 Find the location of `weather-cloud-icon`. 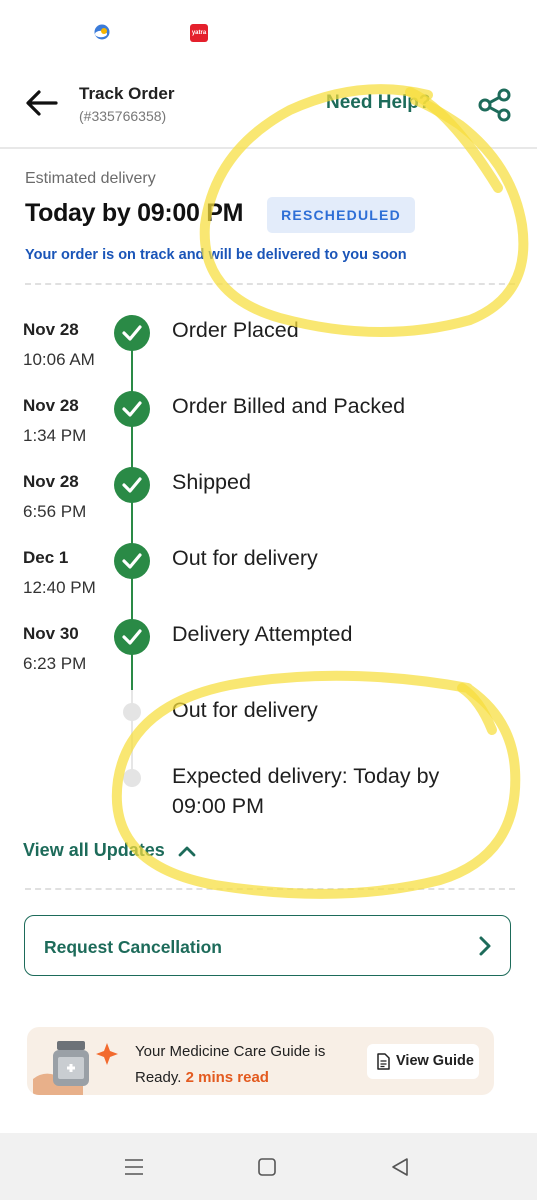

weather-cloud-icon is located at coordinates (102, 32).